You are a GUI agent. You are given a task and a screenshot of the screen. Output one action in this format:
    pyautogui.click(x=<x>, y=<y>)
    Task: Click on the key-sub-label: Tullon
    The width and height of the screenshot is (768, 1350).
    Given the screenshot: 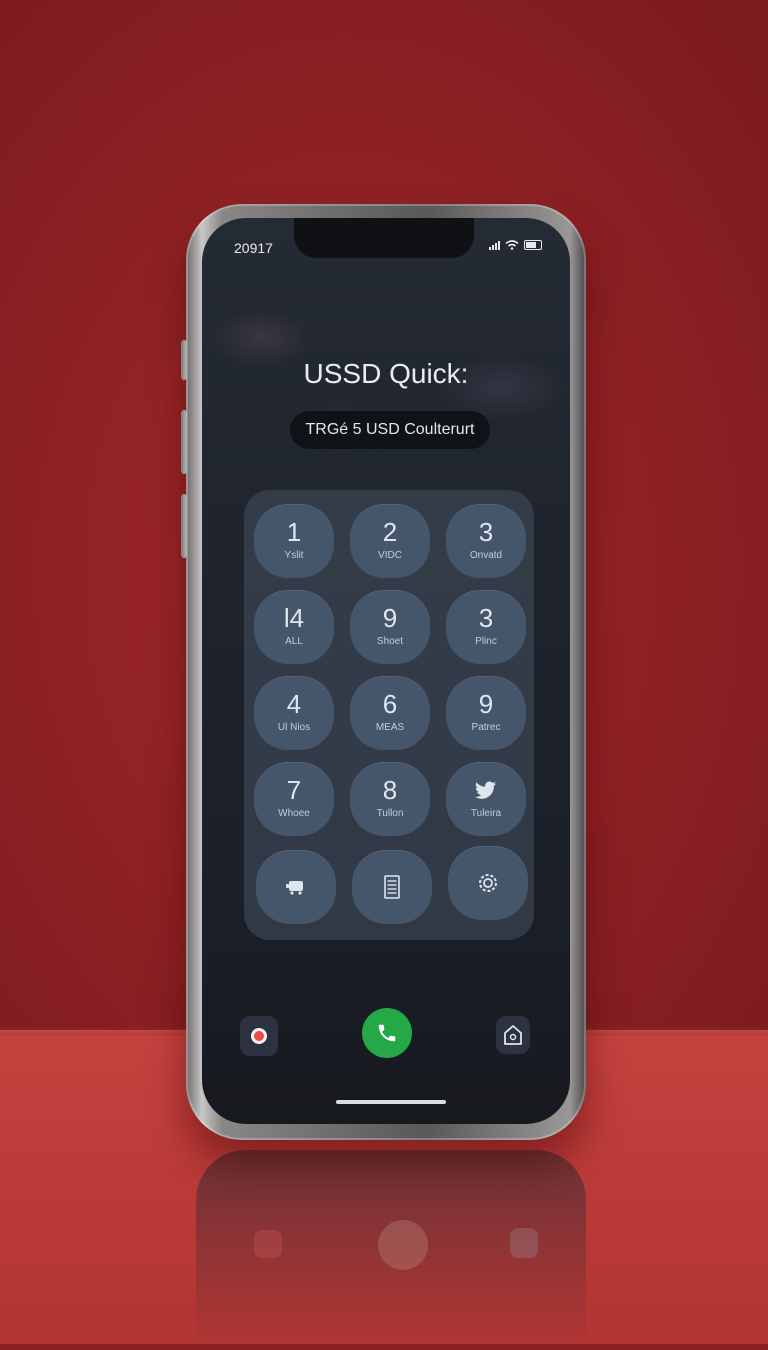 What is the action you would take?
    pyautogui.click(x=390, y=813)
    